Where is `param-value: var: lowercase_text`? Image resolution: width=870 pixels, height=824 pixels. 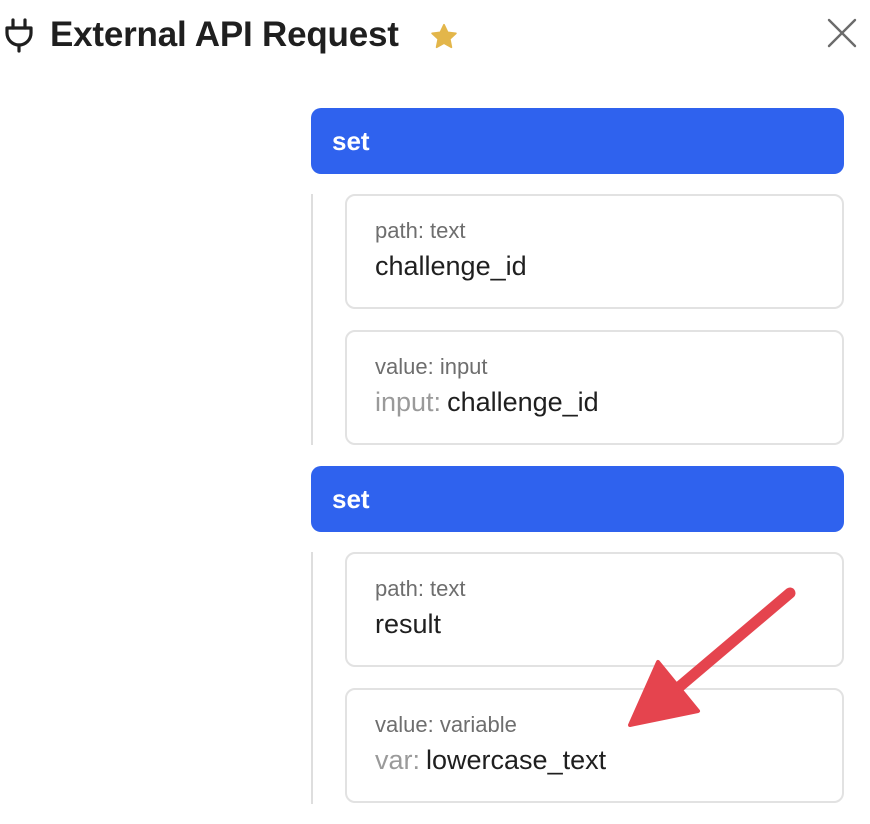
param-value: var: lowercase_text is located at coordinates (490, 760).